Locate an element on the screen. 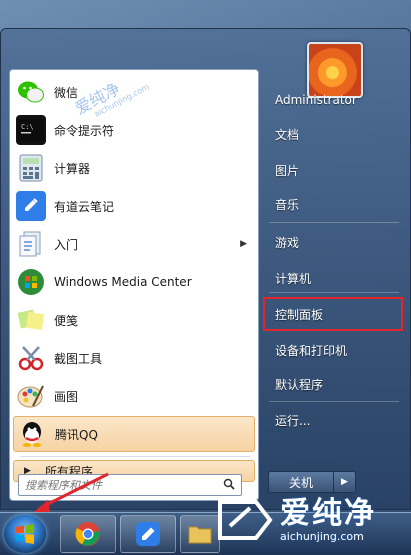 The width and height of the screenshot is (411, 555). watermark-logo: 爱纯净 aichunjing.com is located at coordinates (313, 520).